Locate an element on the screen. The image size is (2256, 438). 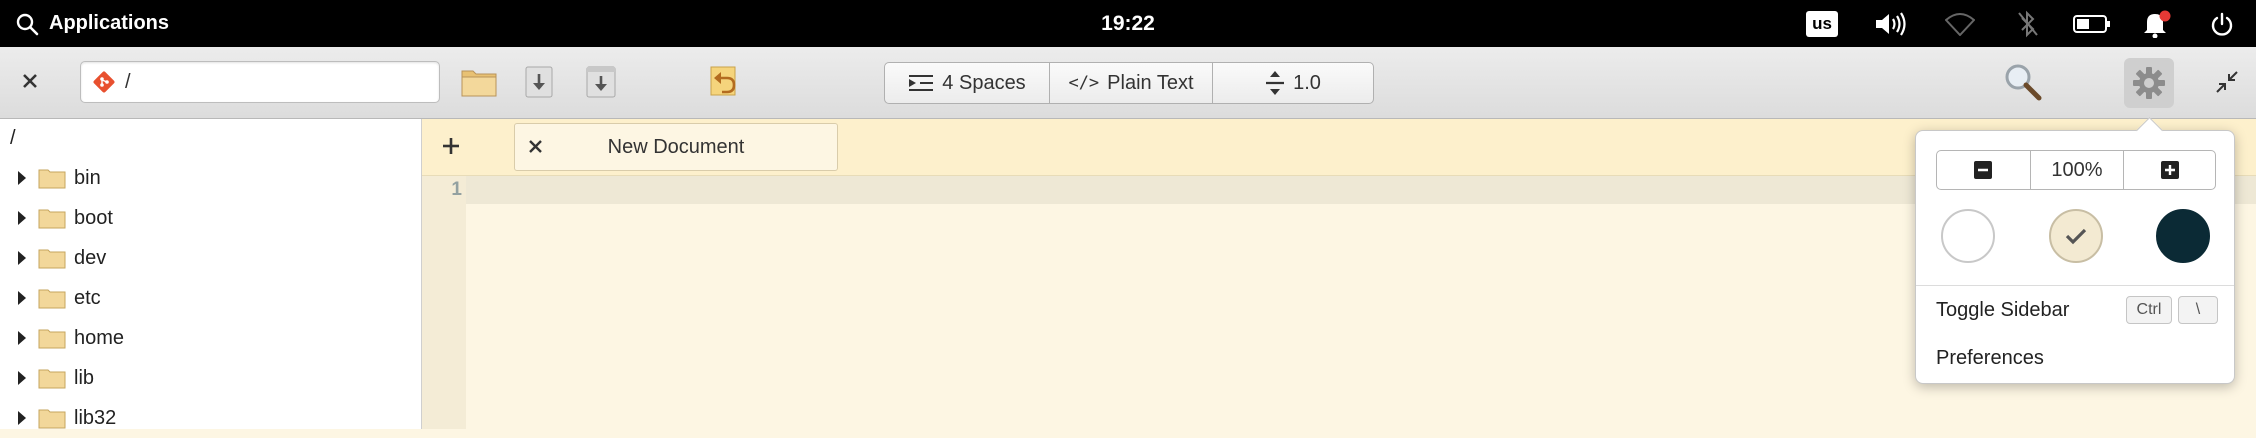
sidebar-item-lib32: lib32 is located at coordinates (58, 418).